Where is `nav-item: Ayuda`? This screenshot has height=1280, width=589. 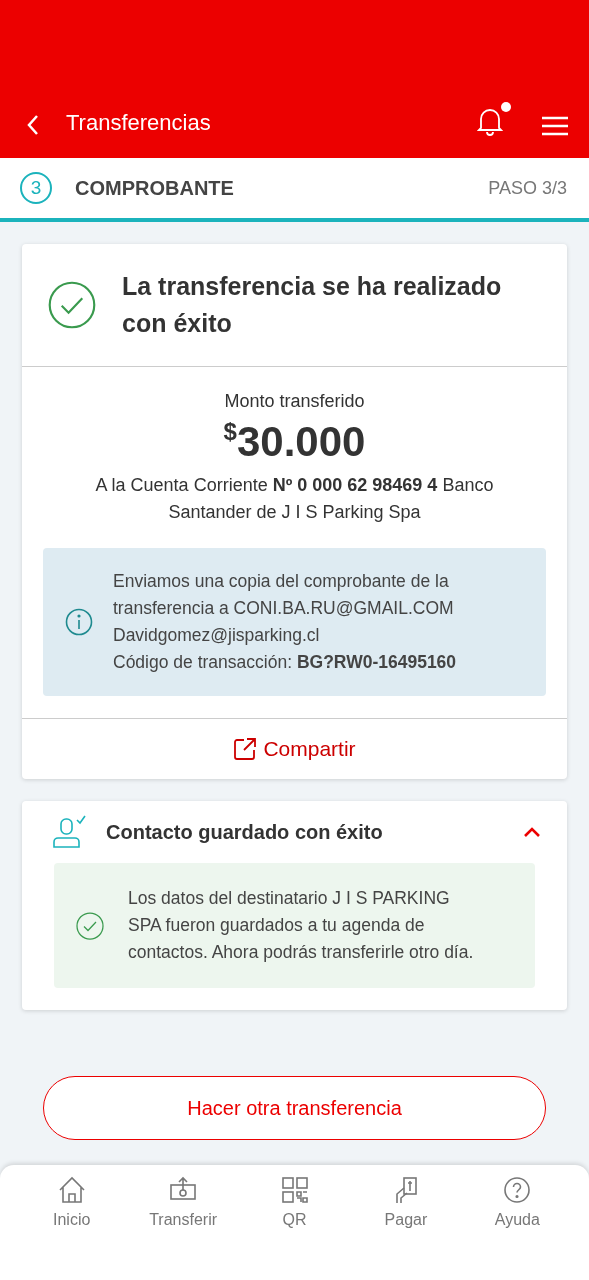
nav-item: Ayuda is located at coordinates (517, 1206).